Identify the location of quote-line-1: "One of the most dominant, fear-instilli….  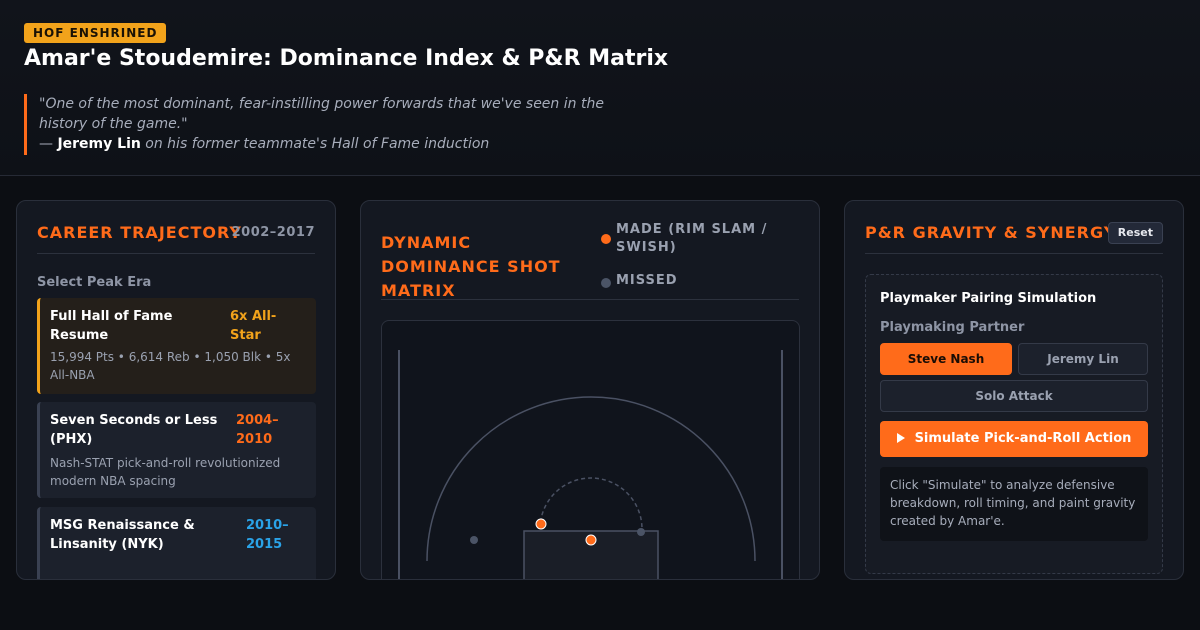
(321, 104).